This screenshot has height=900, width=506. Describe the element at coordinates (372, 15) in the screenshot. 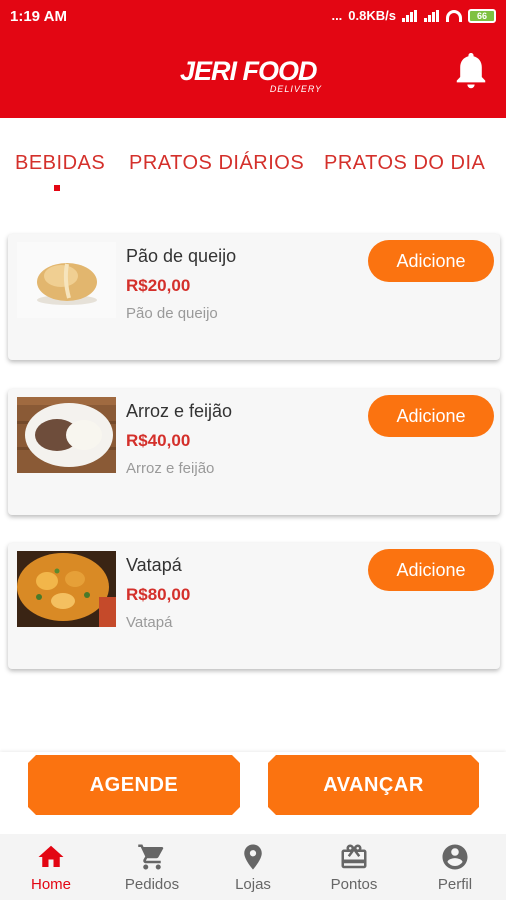

I see `network-speed: 0.8KB/s` at that location.